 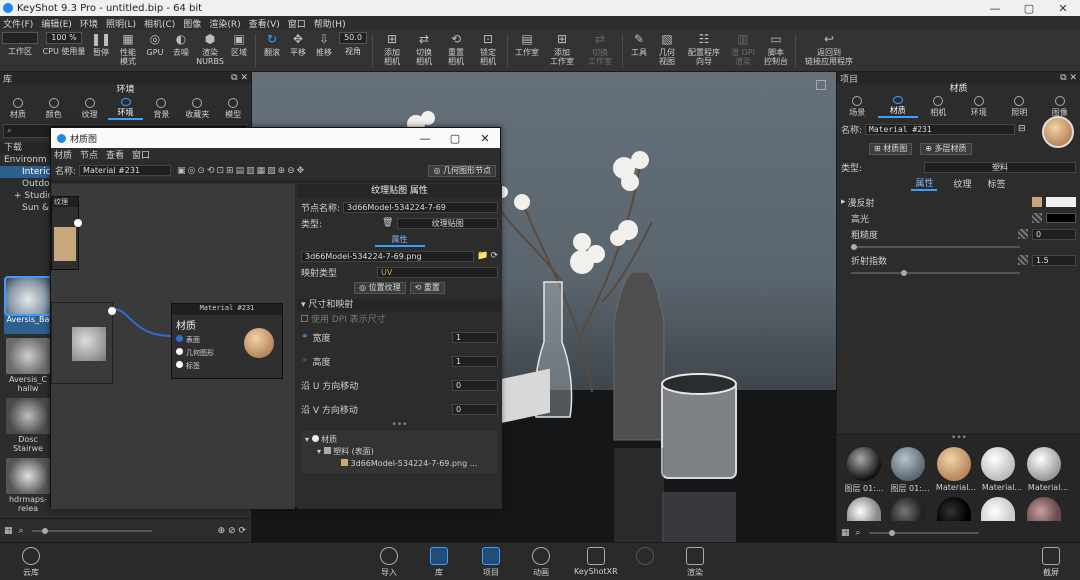 What do you see at coordinates (264, 23) in the screenshot?
I see `menu-view: 查看(V)` at bounding box center [264, 23].